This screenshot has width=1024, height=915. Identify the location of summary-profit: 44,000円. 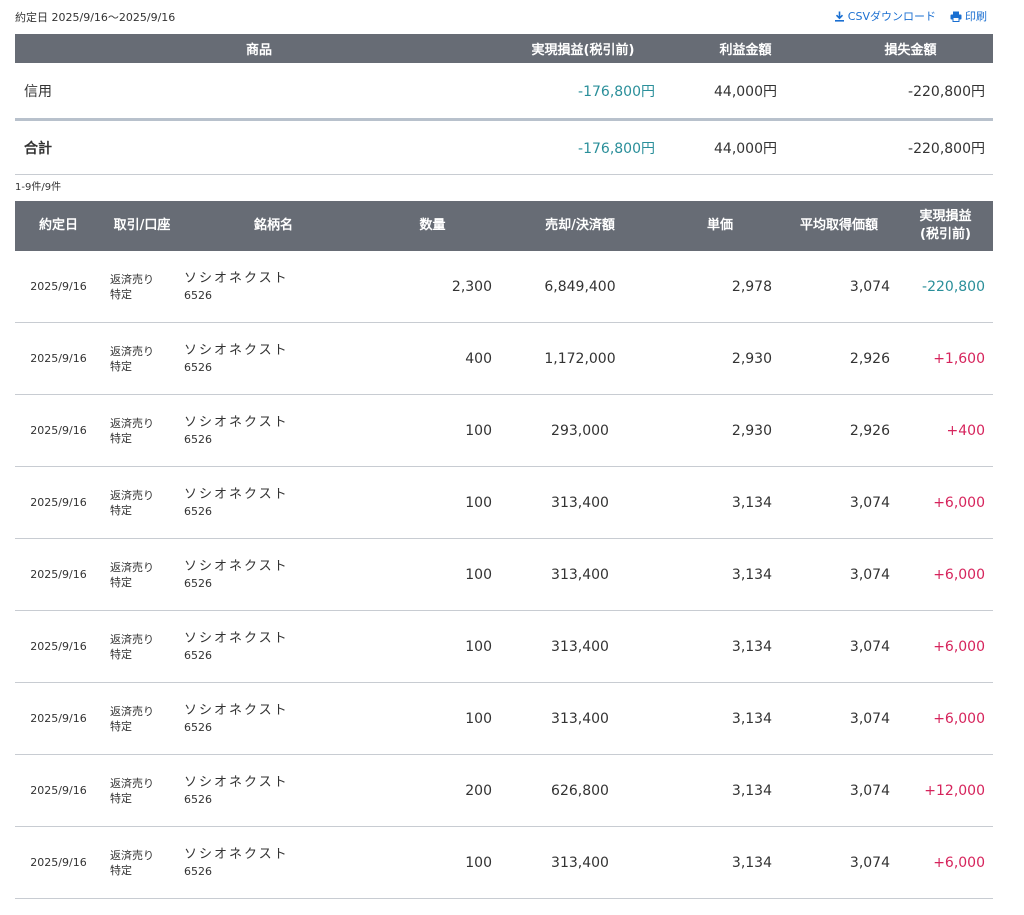
(745, 92).